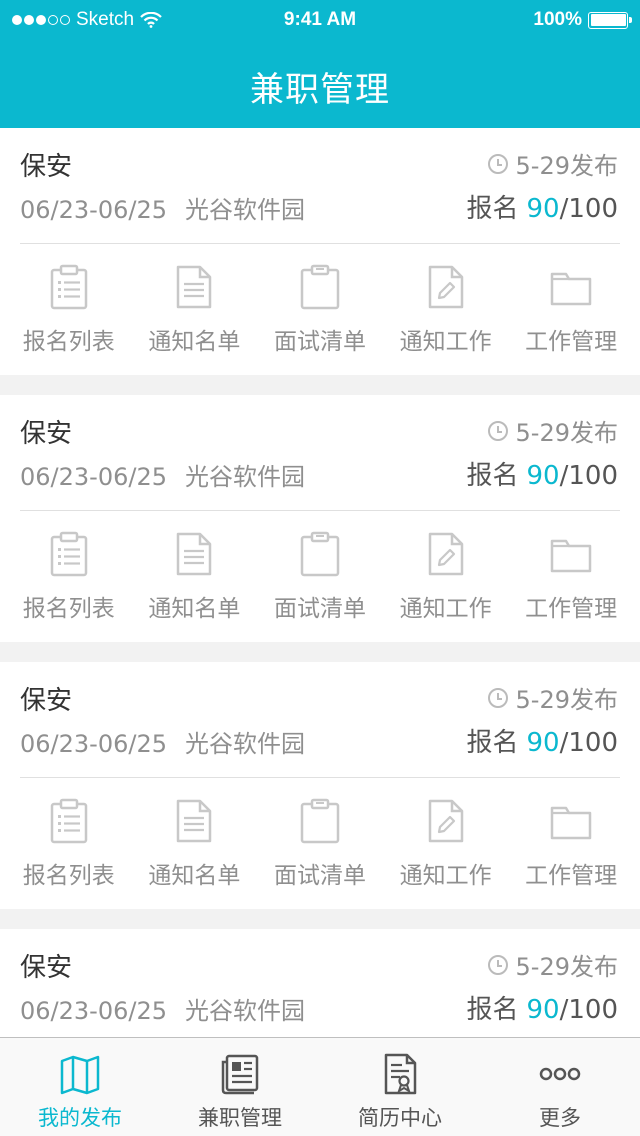 The image size is (640, 1136). Describe the element at coordinates (400, 1074) in the screenshot. I see `resume-icon` at that location.